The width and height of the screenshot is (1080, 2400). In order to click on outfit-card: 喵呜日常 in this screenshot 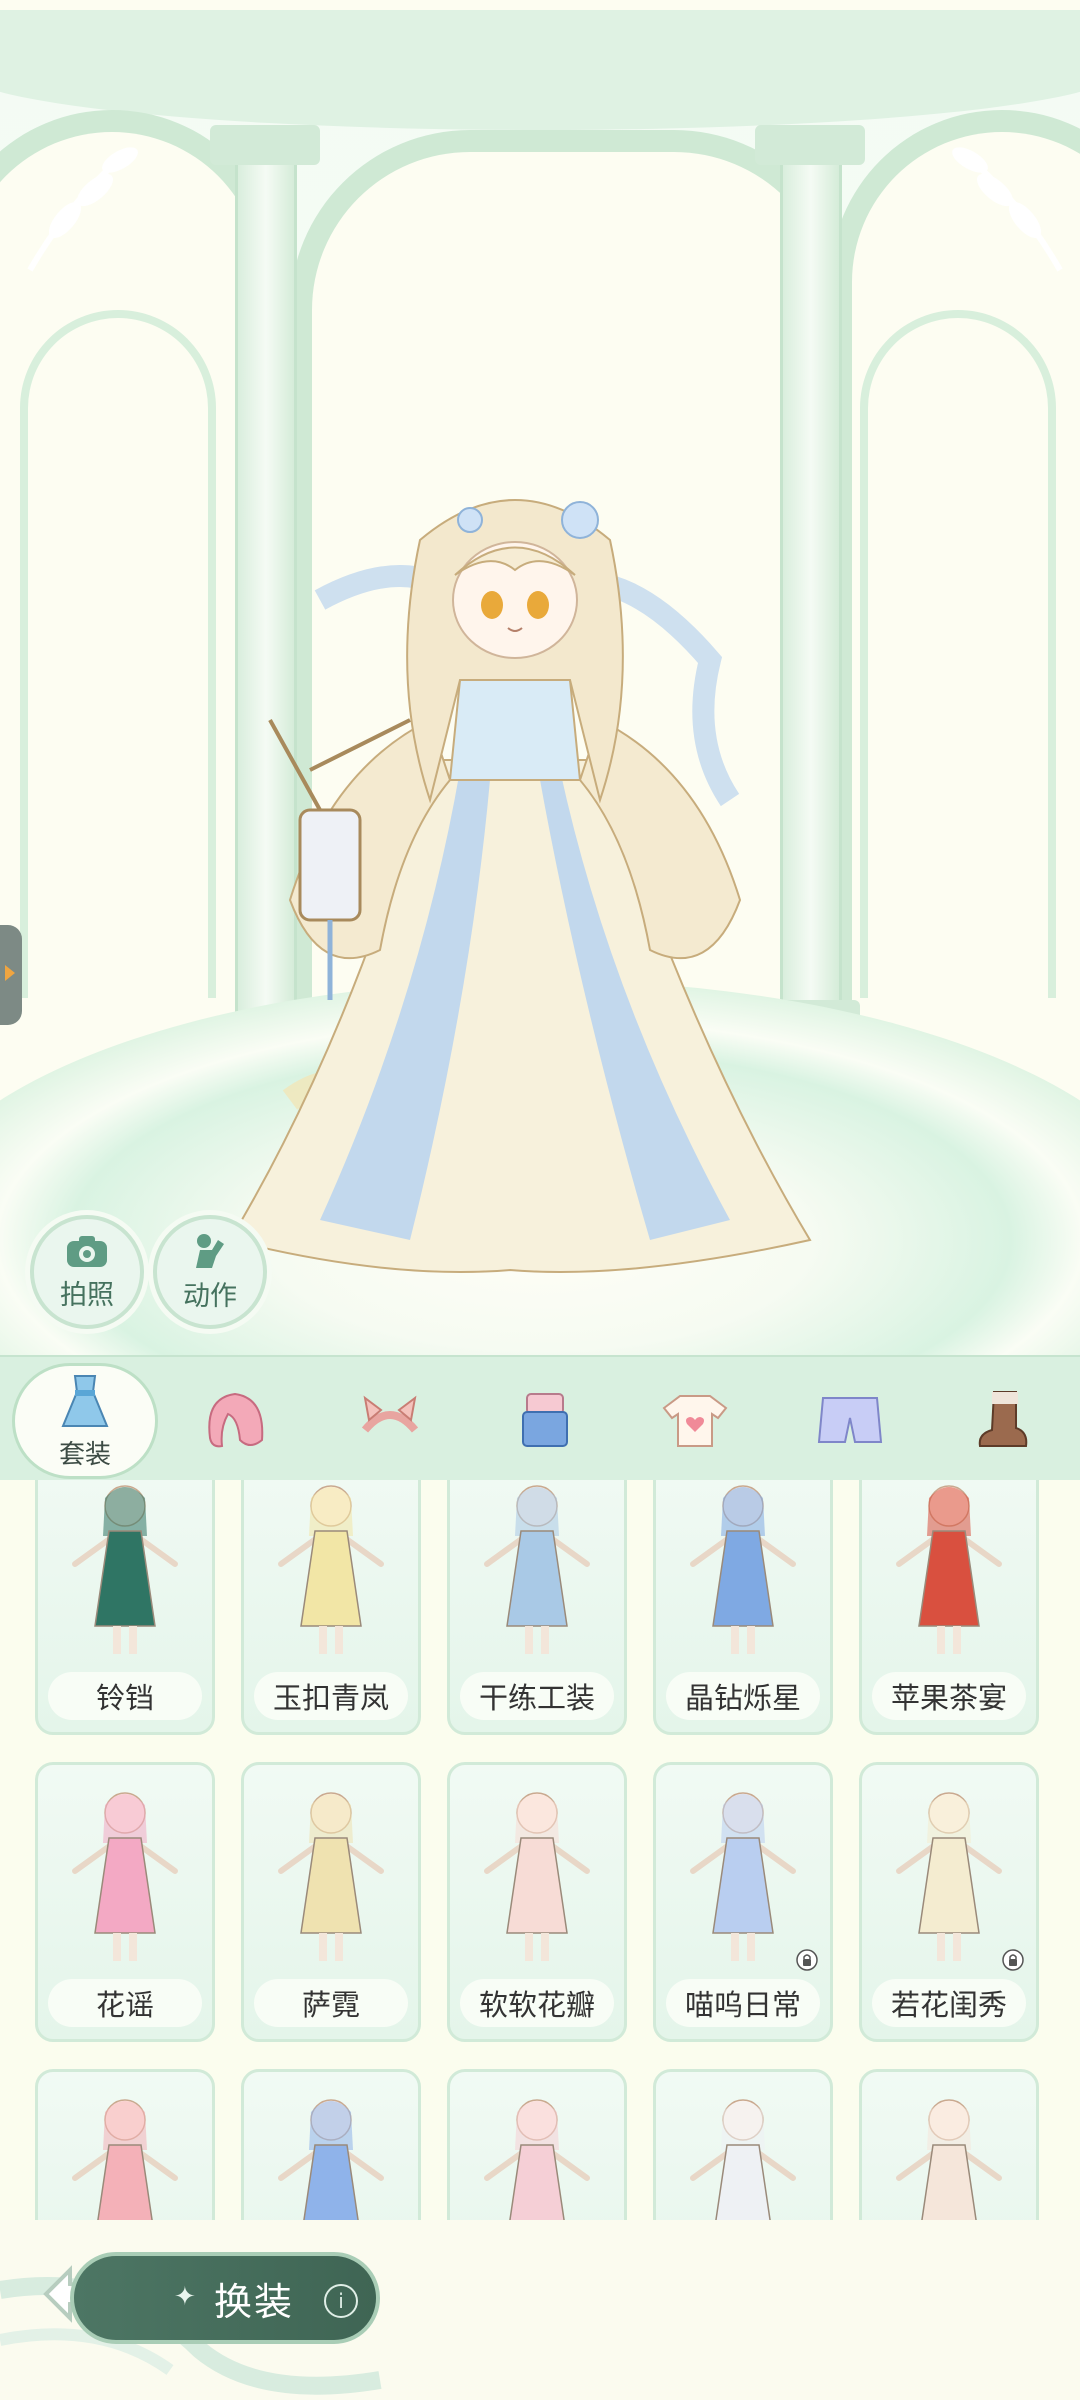, I will do `click(743, 1902)`.